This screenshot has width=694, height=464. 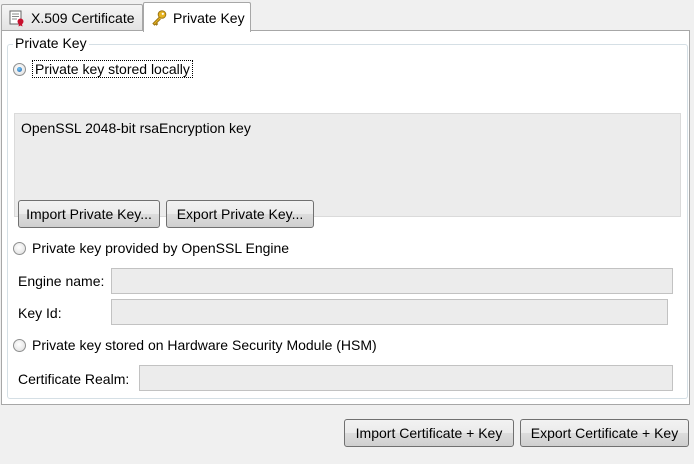 I want to click on tab-strip: X.509 Certificate Private Key, so click(x=347, y=16).